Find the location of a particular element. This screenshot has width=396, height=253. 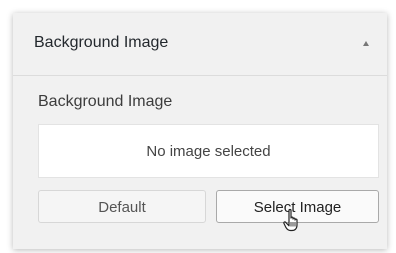

chevron-up-icon is located at coordinates (366, 43).